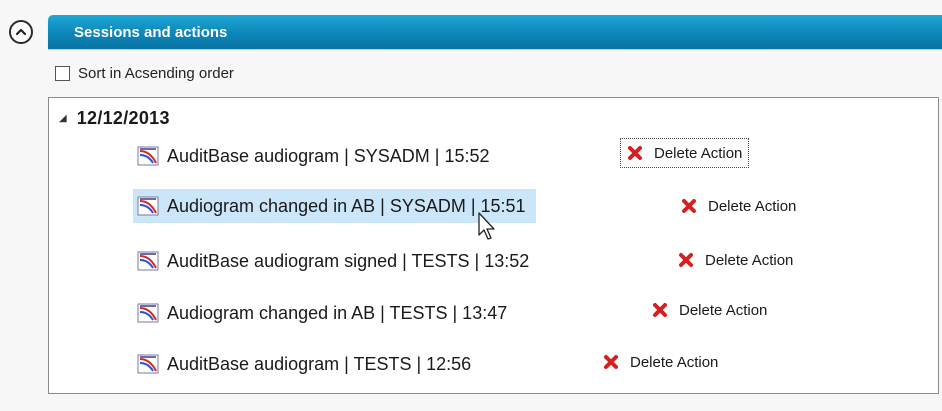  I want to click on session-item-label: AuditBase audiogram | SYSADM | 15:52, so click(328, 155).